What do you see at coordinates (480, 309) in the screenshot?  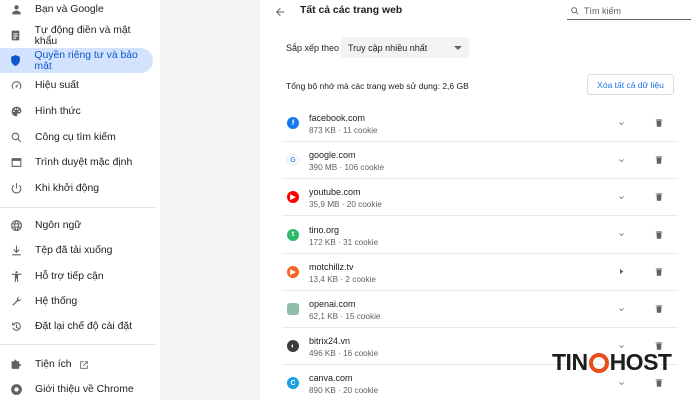 I see `site-row: openai.com 62,1 KB · 15 cookie` at bounding box center [480, 309].